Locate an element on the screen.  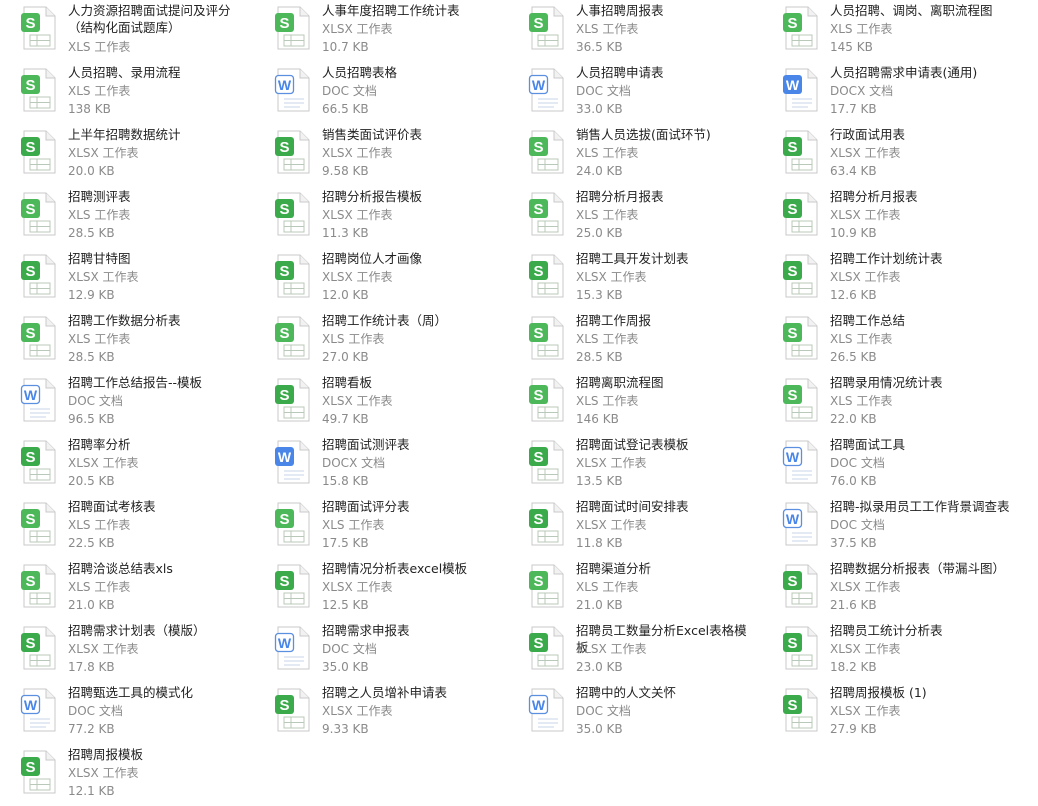
file-size: 49.7 KB is located at coordinates (345, 419).